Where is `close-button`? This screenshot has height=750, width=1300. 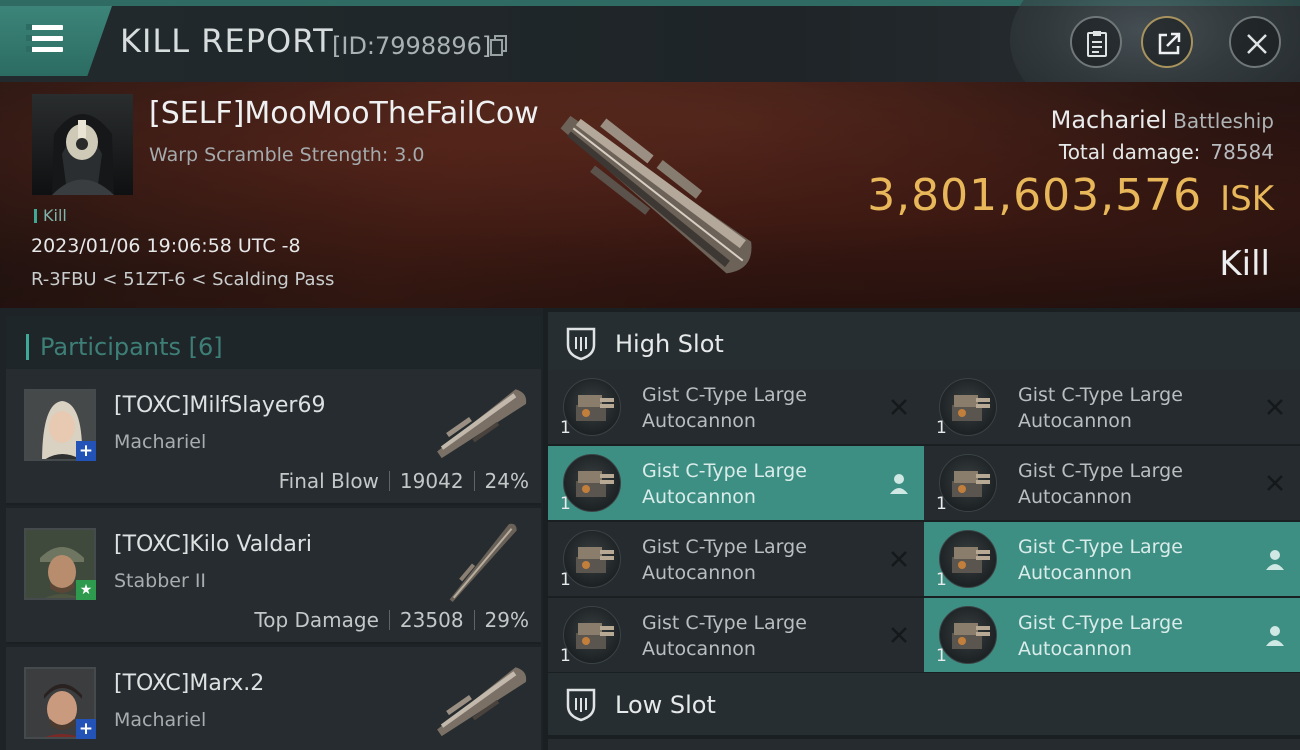
close-button is located at coordinates (1255, 42).